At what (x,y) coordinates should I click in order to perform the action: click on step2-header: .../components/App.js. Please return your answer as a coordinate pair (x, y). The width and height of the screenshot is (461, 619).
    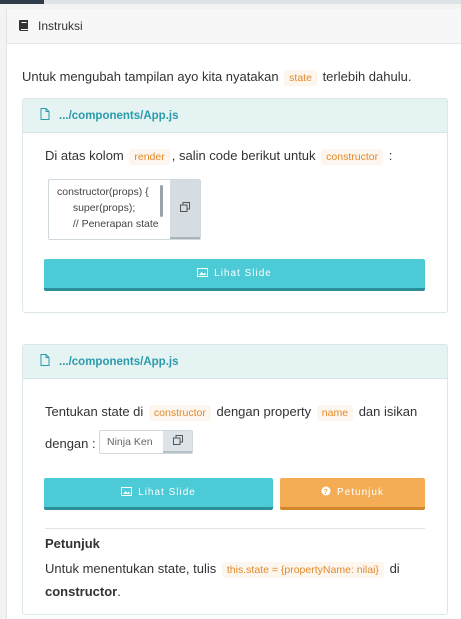
    Looking at the image, I should click on (235, 362).